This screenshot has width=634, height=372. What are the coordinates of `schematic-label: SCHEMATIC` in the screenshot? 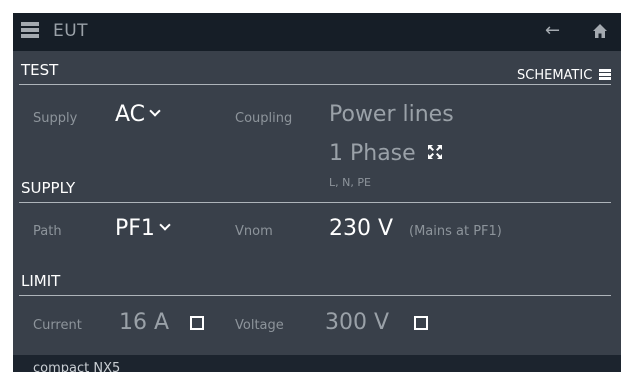 It's located at (555, 75).